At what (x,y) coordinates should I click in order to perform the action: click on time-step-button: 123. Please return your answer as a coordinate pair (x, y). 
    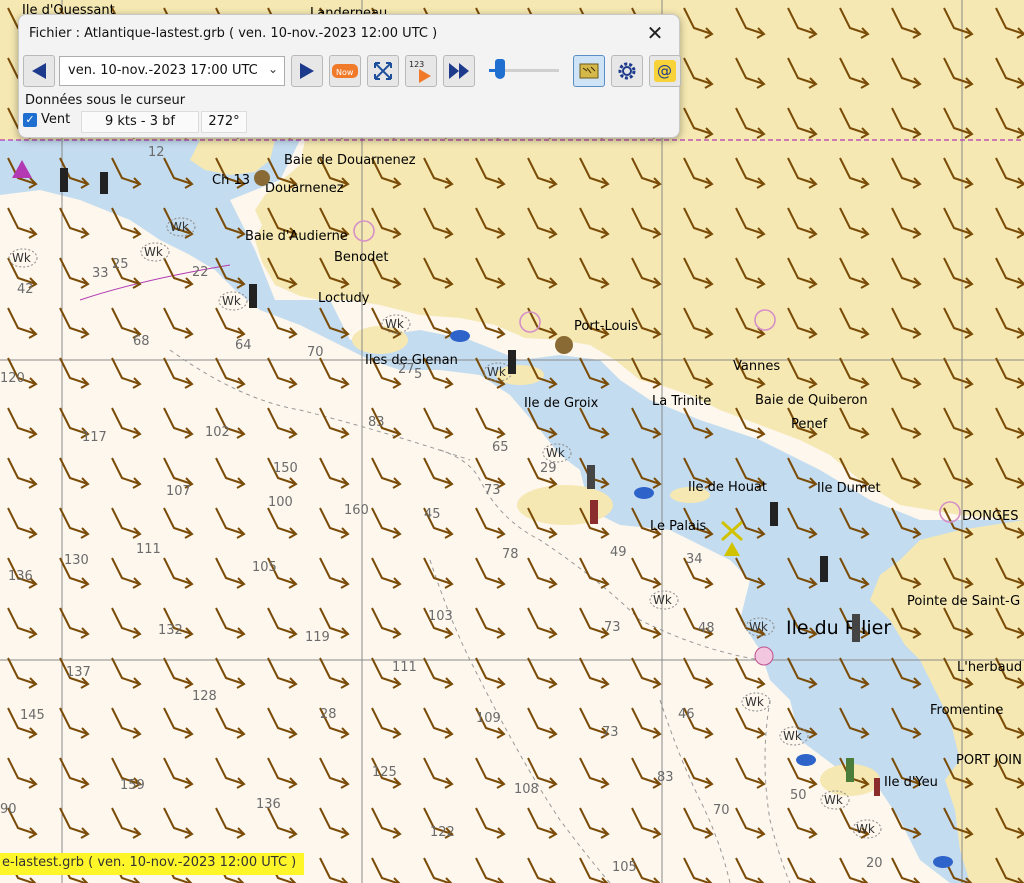
    Looking at the image, I should click on (421, 71).